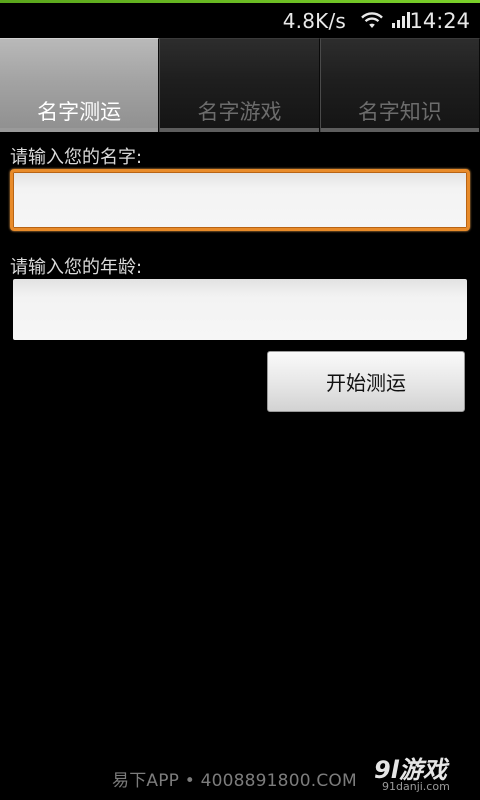 The width and height of the screenshot is (480, 800). Describe the element at coordinates (314, 21) in the screenshot. I see `network-speed: 4.8K/s` at that location.